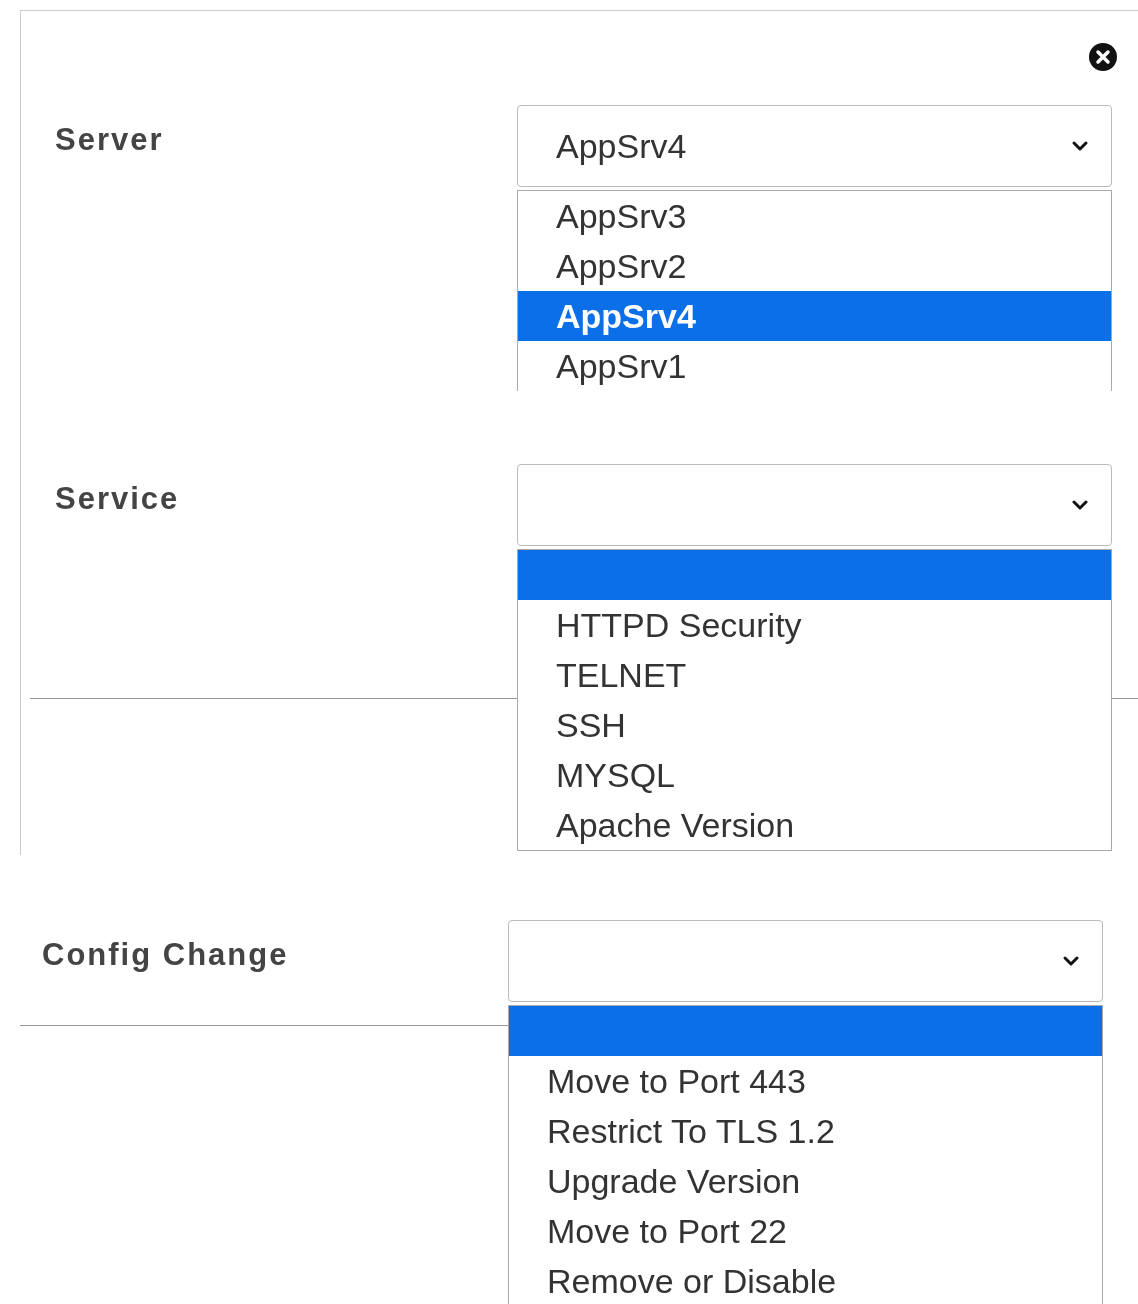  What do you see at coordinates (814, 625) in the screenshot?
I see `dropdown-option: HTTPD Security` at bounding box center [814, 625].